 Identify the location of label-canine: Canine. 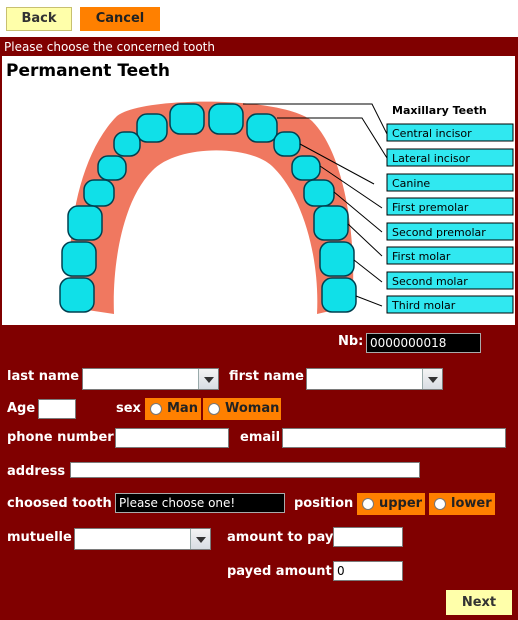
(411, 183).